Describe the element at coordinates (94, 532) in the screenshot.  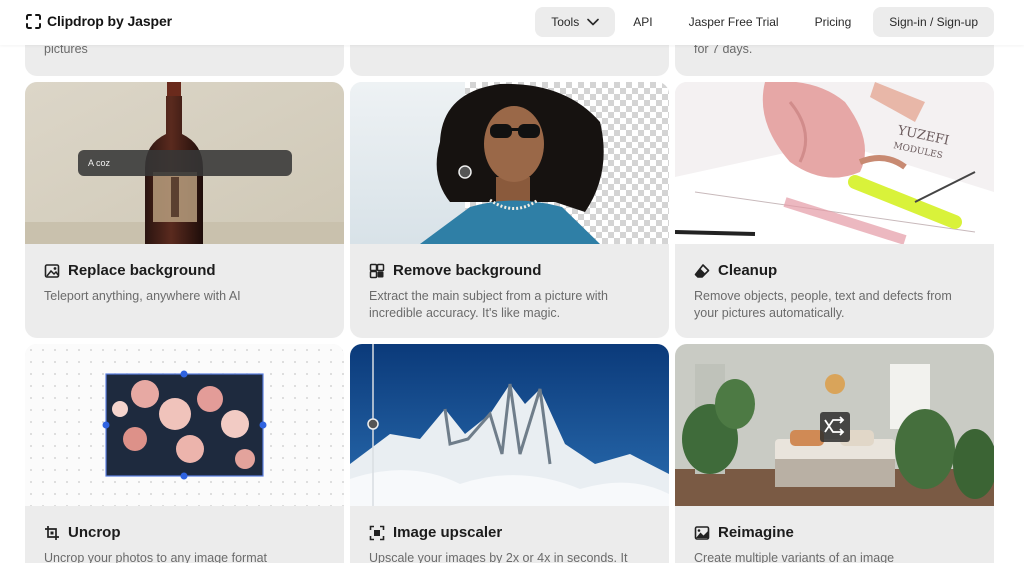
I see `card-title: Uncrop` at that location.